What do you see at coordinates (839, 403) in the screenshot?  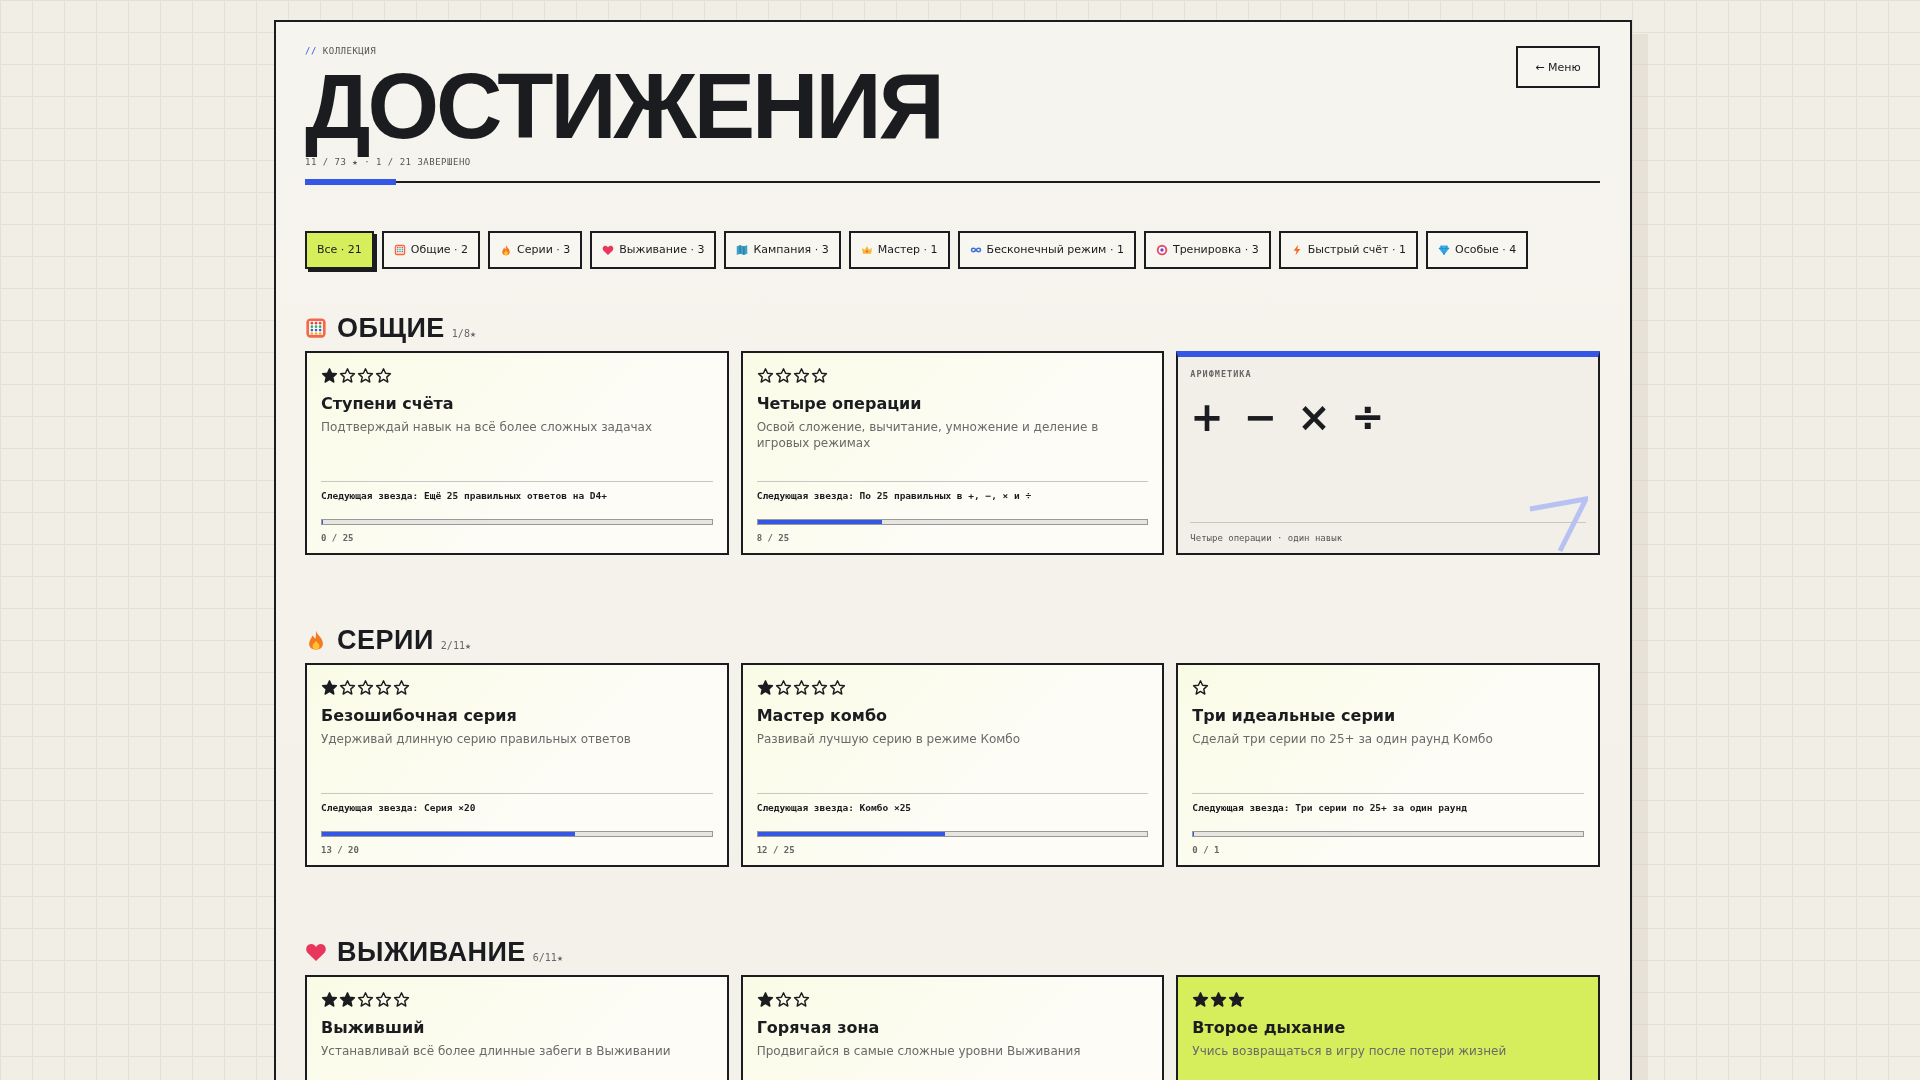 I see `achievement-title: Четыре операции` at bounding box center [839, 403].